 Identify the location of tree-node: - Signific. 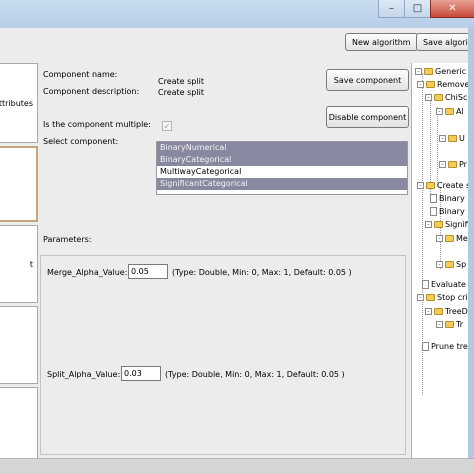
(449, 224).